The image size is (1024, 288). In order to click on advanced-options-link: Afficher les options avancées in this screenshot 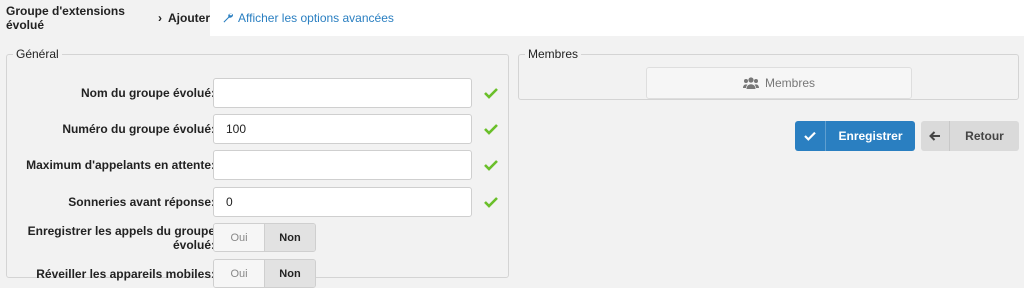, I will do `click(308, 18)`.